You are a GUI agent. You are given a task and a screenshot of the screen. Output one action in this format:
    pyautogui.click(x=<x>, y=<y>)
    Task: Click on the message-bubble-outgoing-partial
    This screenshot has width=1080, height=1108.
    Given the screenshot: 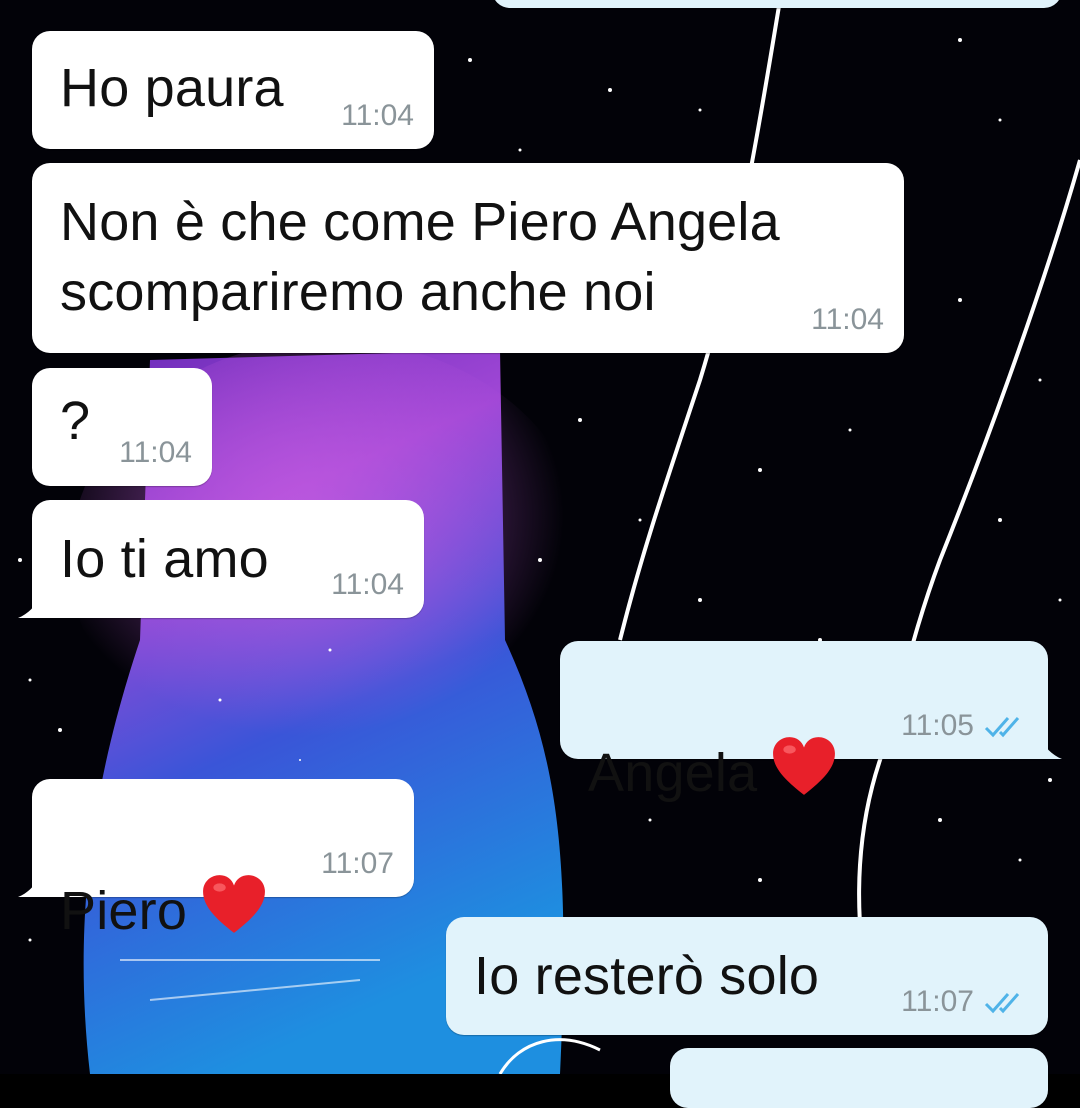 What is the action you would take?
    pyautogui.click(x=859, y=1078)
    